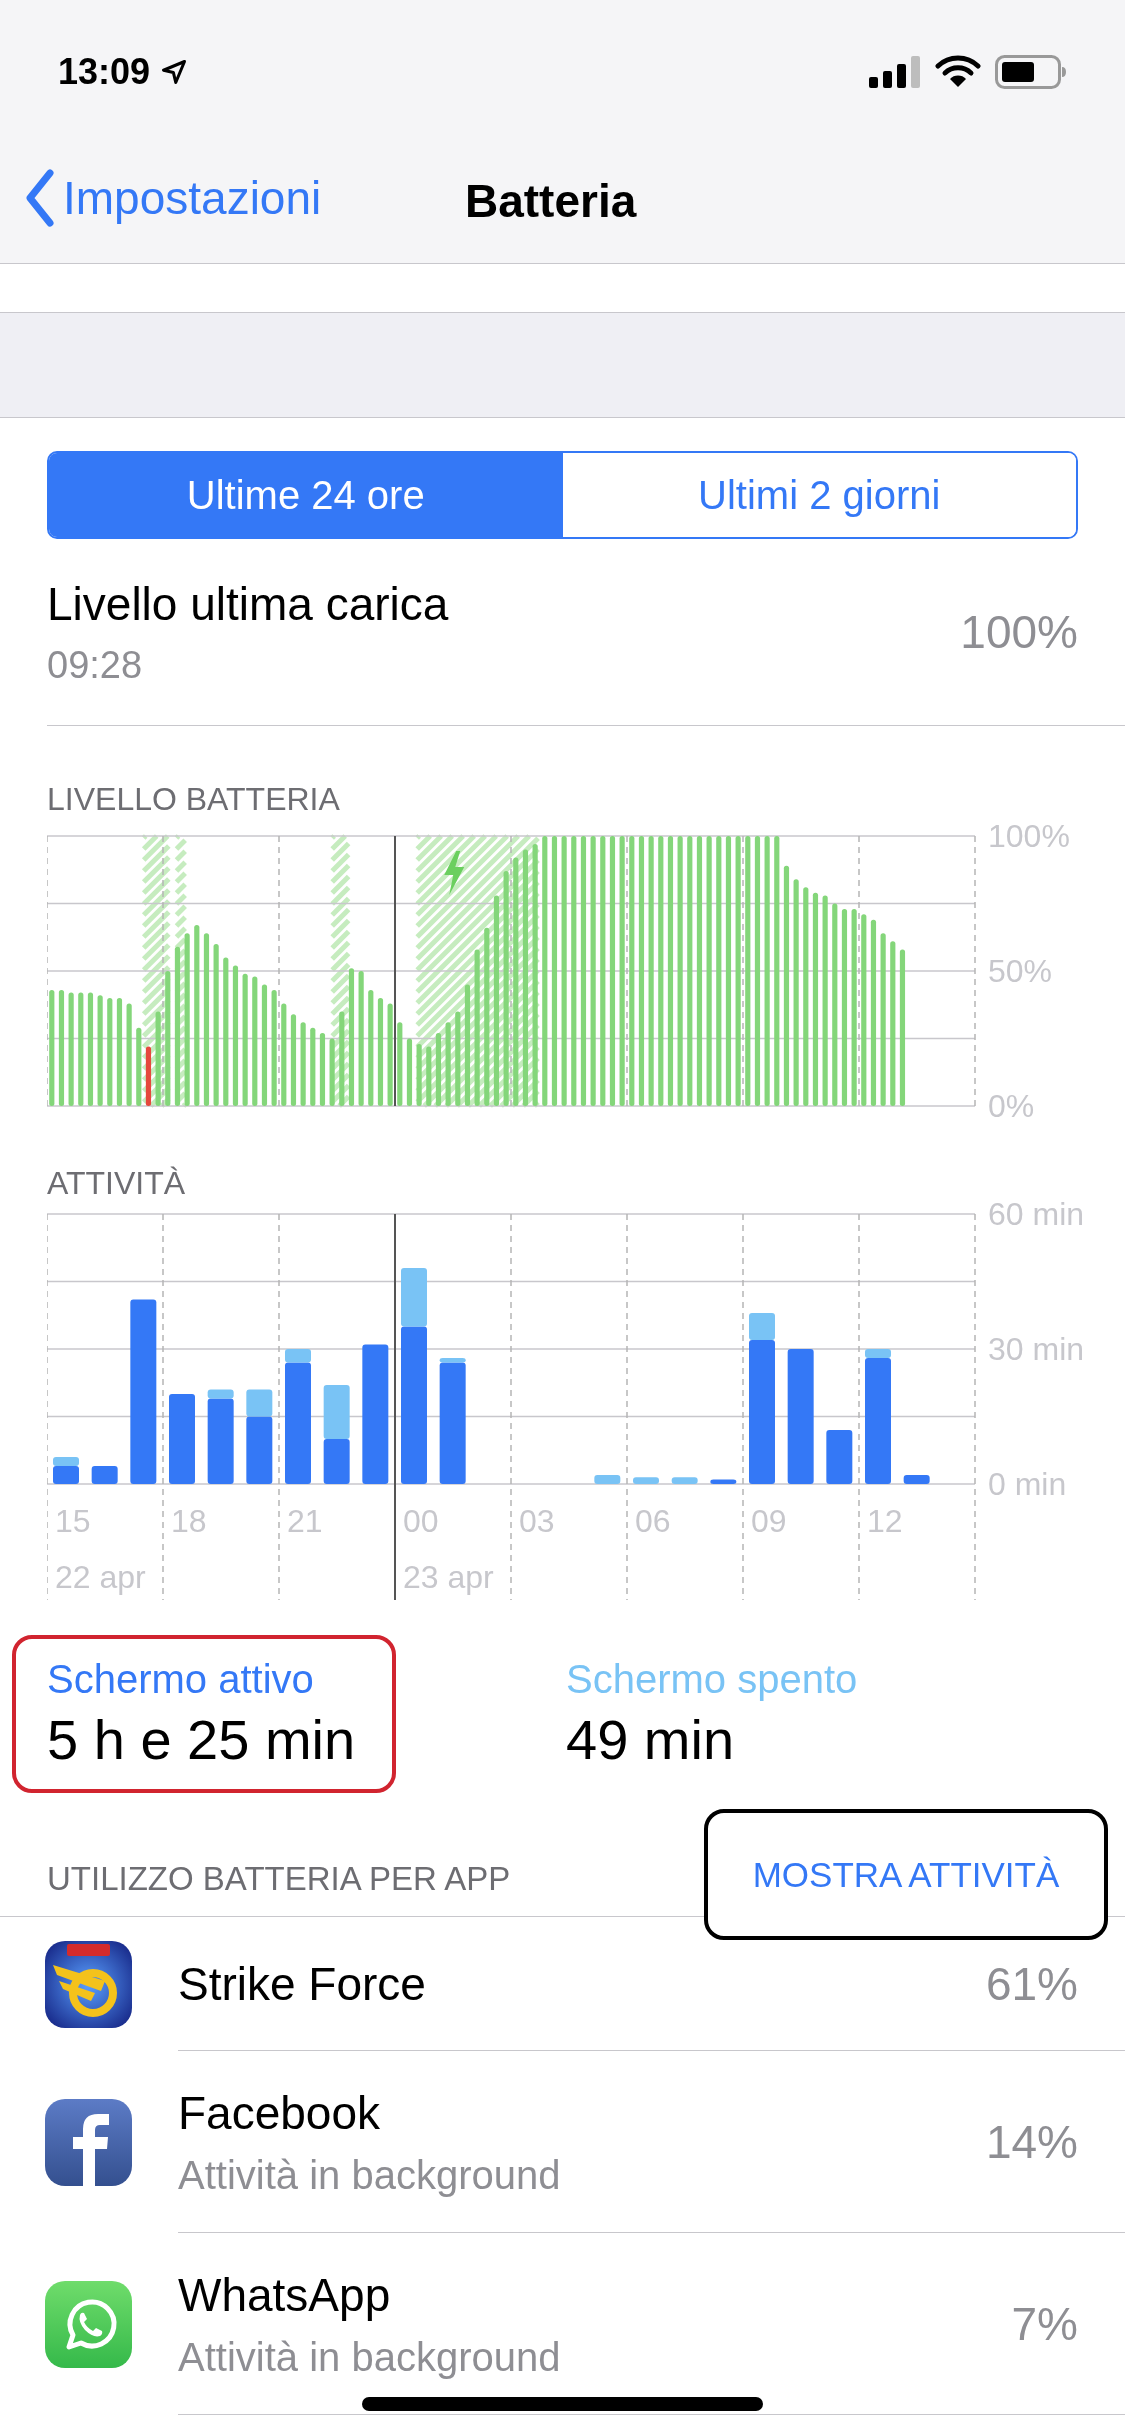 Image resolution: width=1125 pixels, height=2436 pixels. I want to click on chevron-left-icon, so click(40, 197).